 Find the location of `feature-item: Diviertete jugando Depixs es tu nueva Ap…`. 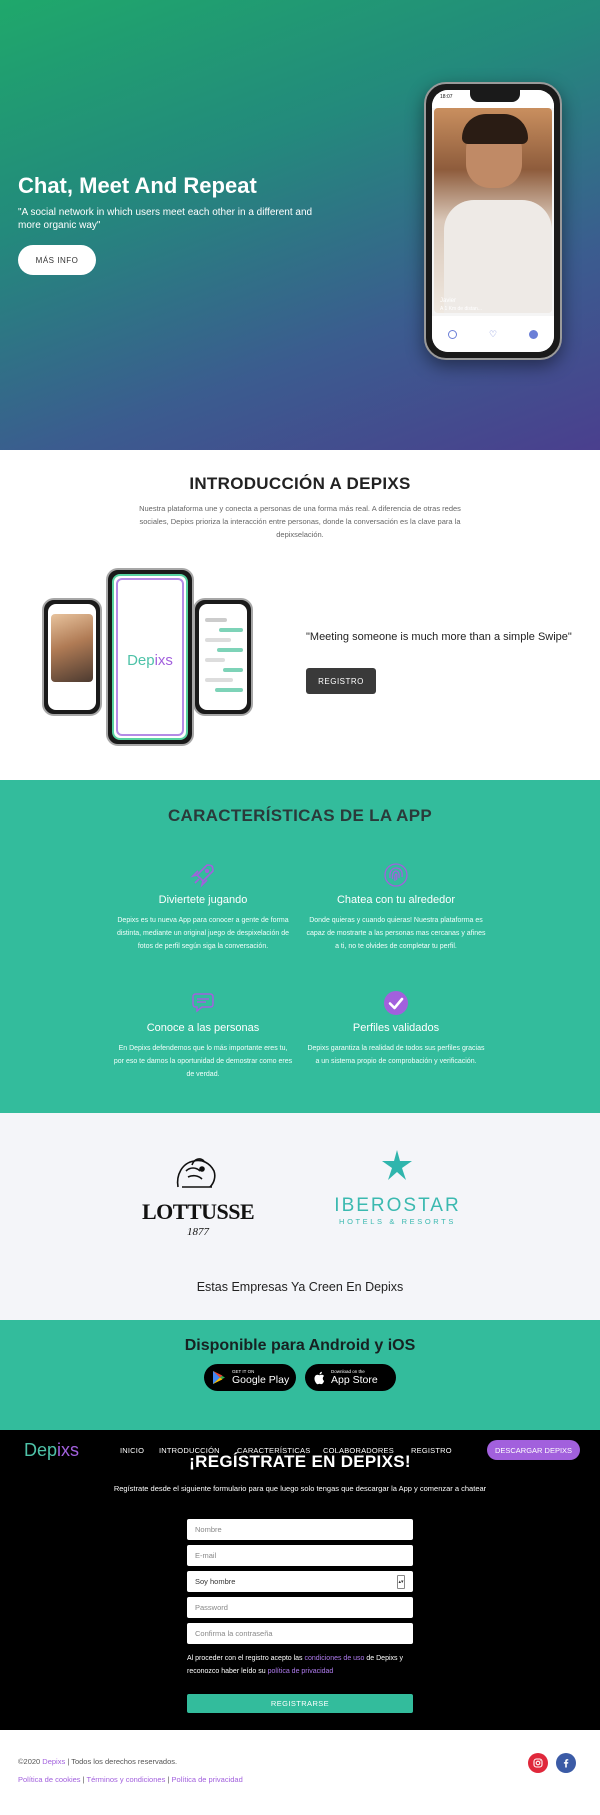

feature-item: Diviertete jugando Depixs es tu nueva Ap… is located at coordinates (203, 907).